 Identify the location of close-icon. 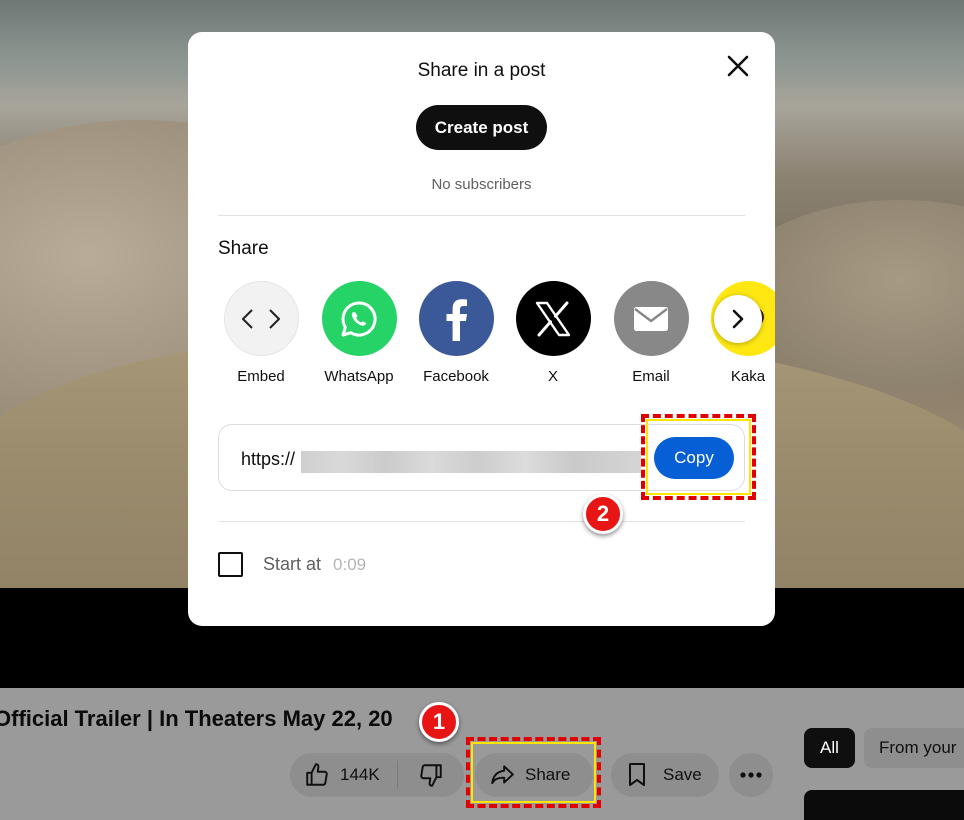
(738, 66).